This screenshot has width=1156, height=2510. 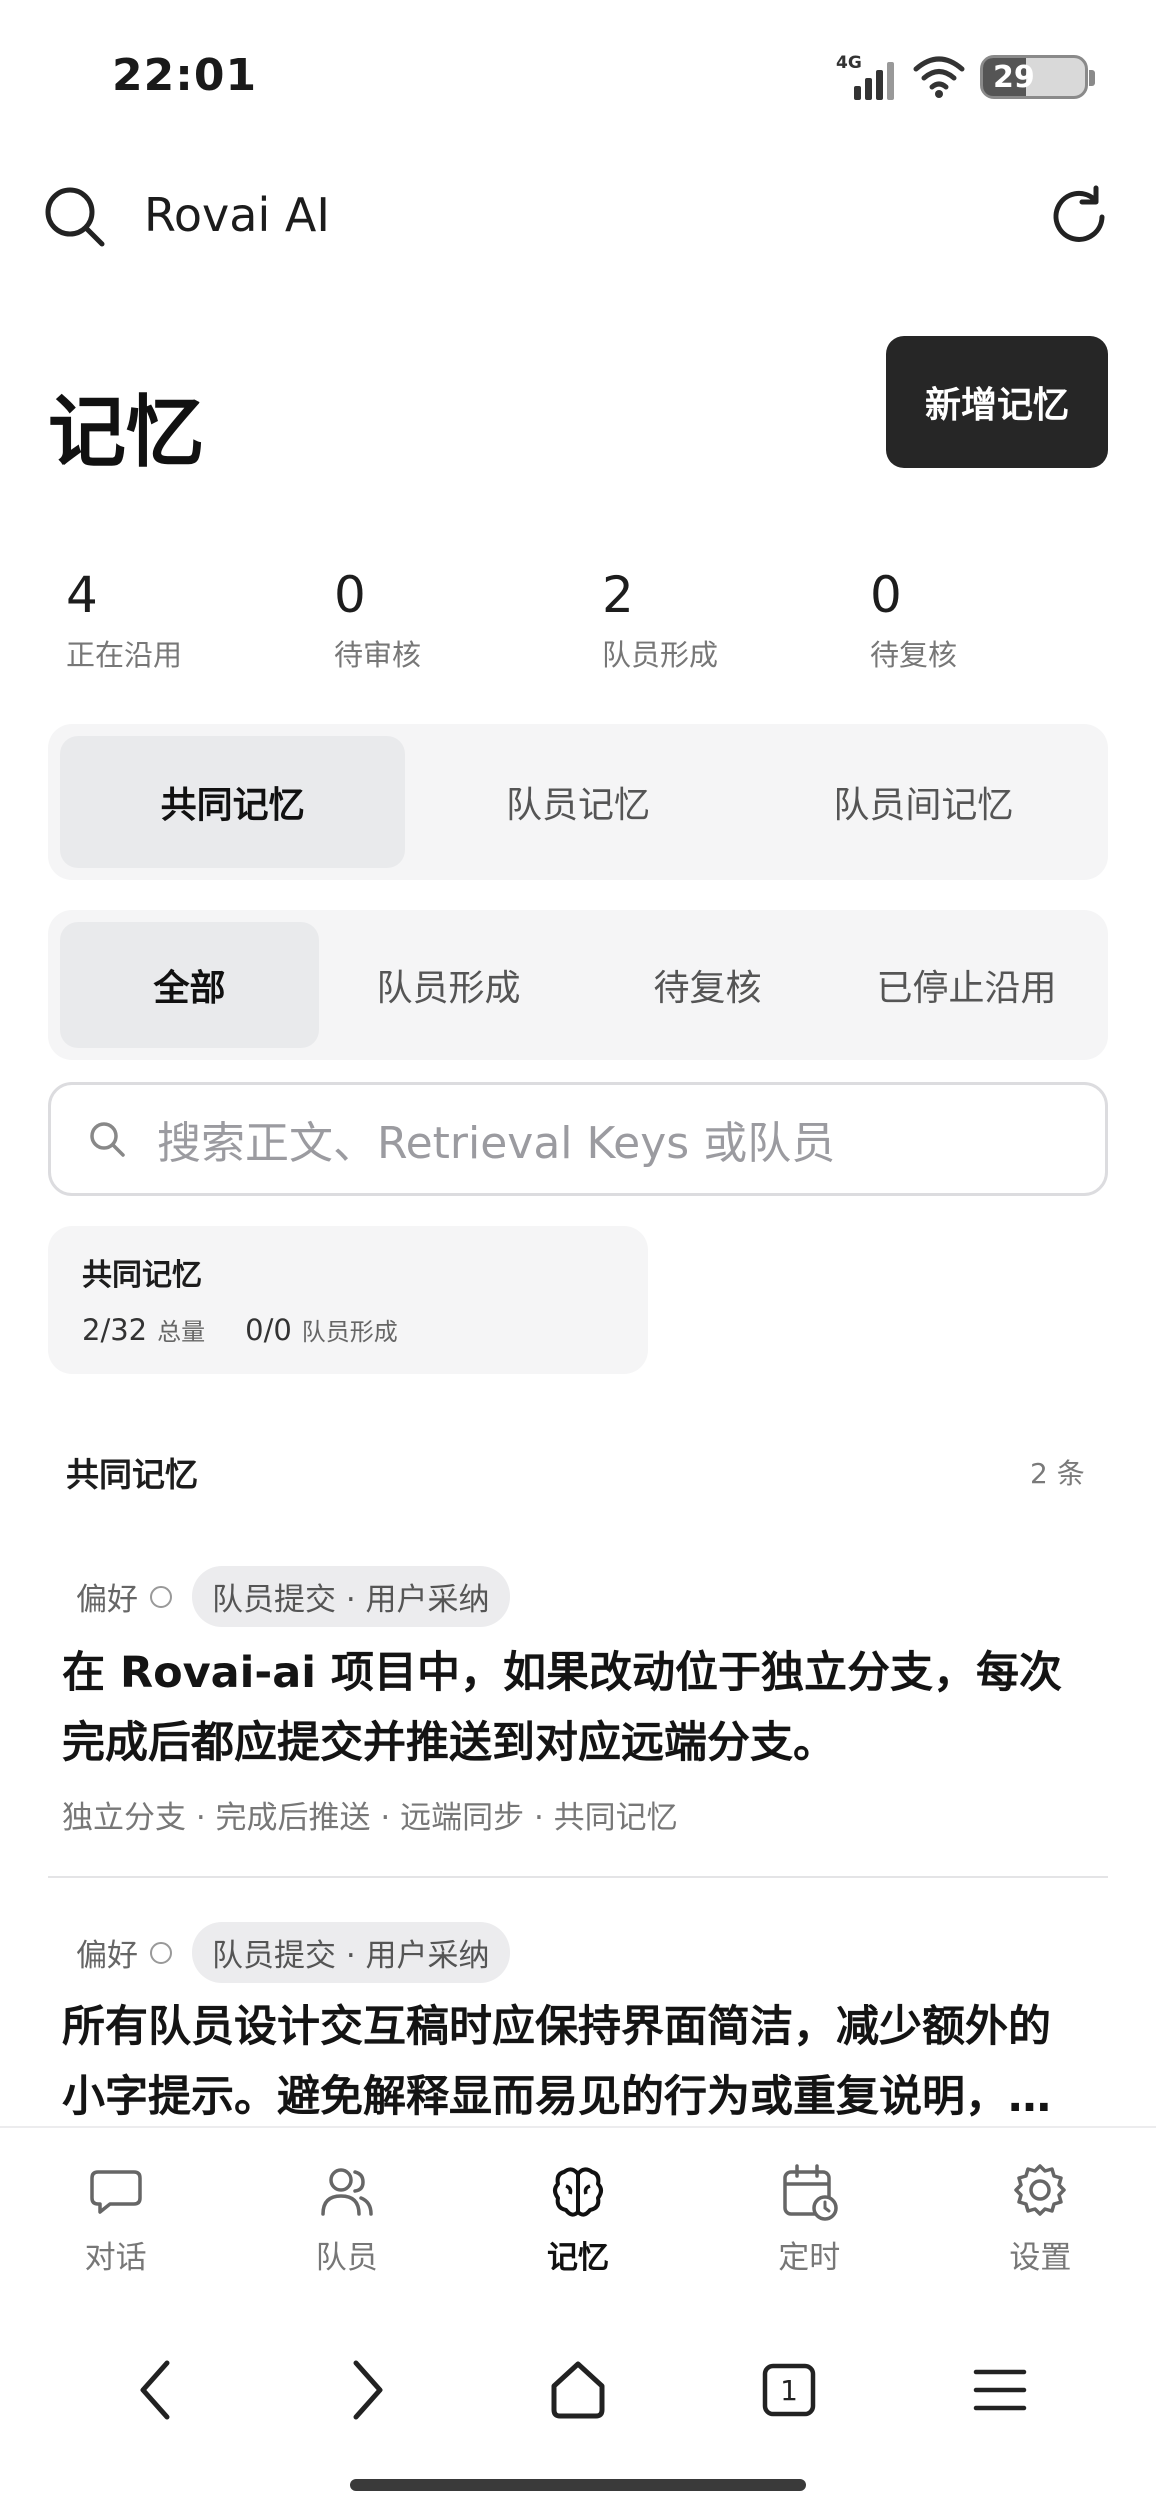 What do you see at coordinates (115, 2258) in the screenshot?
I see `nav-label: 对话` at bounding box center [115, 2258].